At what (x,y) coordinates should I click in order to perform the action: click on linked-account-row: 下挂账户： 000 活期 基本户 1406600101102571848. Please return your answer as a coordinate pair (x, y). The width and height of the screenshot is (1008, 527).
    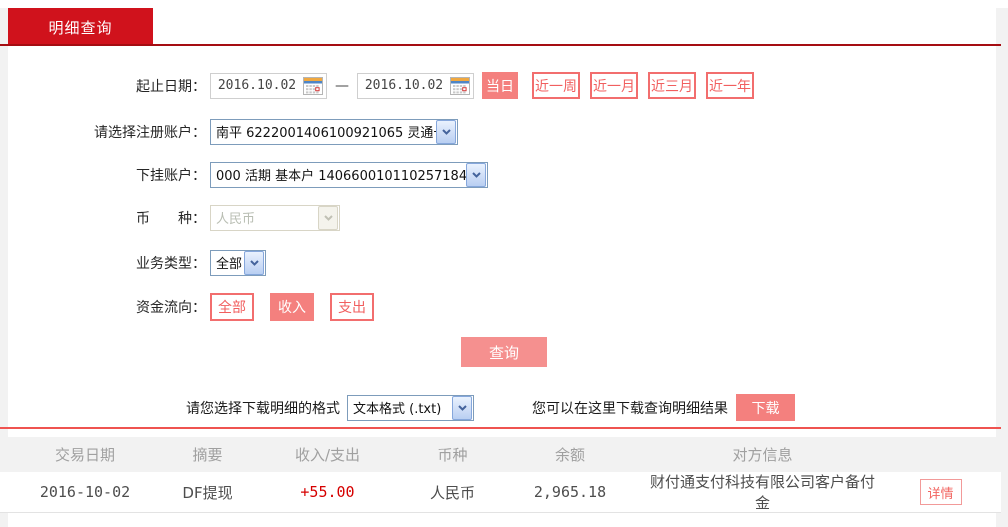
    Looking at the image, I should click on (502, 174).